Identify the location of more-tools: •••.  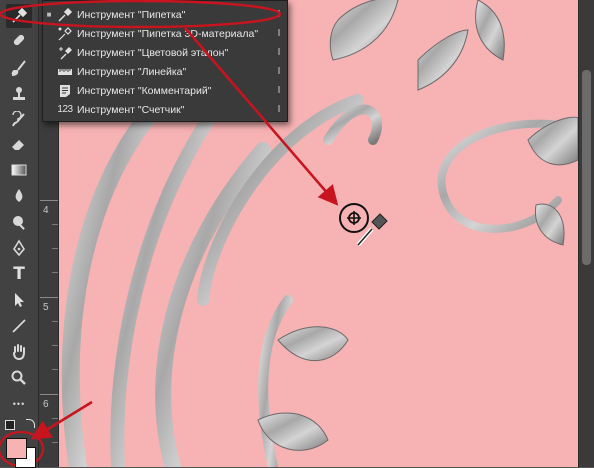
(19, 404).